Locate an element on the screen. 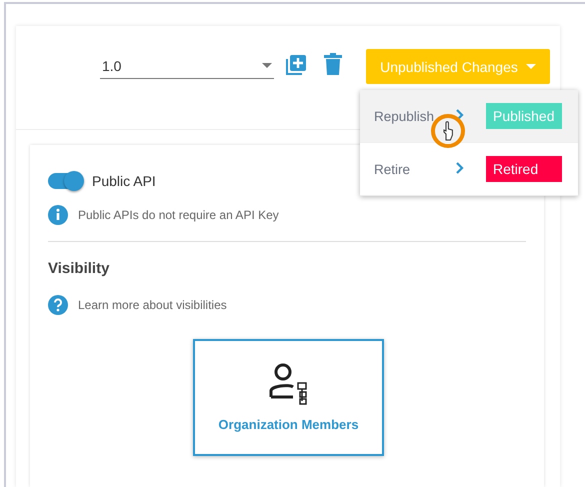 The image size is (585, 487). add-copy-icon is located at coordinates (296, 65).